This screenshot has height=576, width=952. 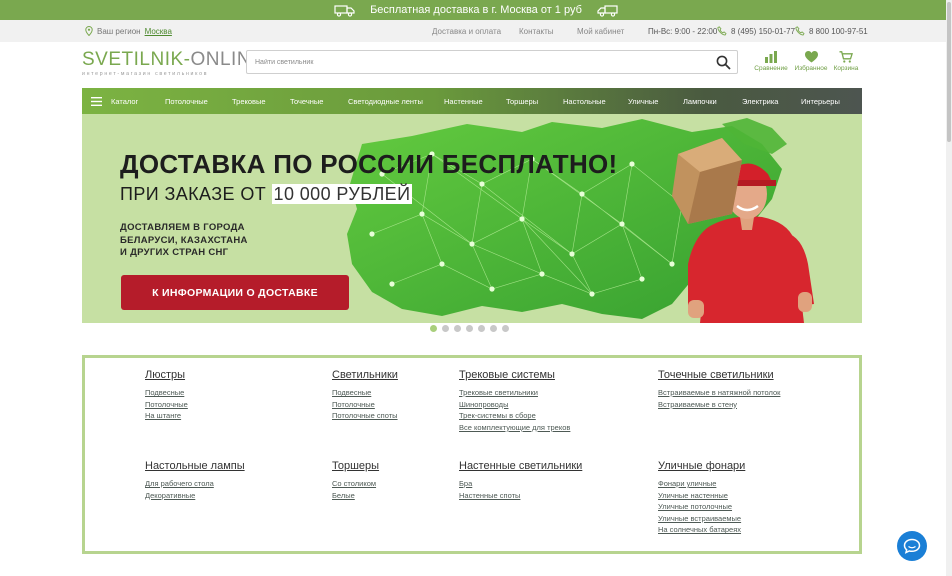 What do you see at coordinates (514, 428) in the screenshot?
I see `catalog-subcategory-link: Все комплектующие для треков` at bounding box center [514, 428].